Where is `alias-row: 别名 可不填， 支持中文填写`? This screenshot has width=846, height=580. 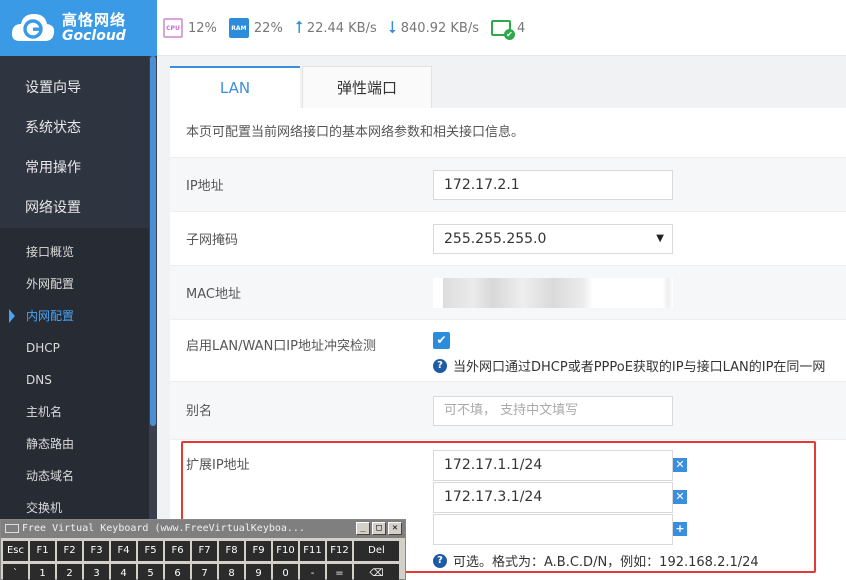
alias-row: 别名 可不填， 支持中文填写 is located at coordinates (508, 411).